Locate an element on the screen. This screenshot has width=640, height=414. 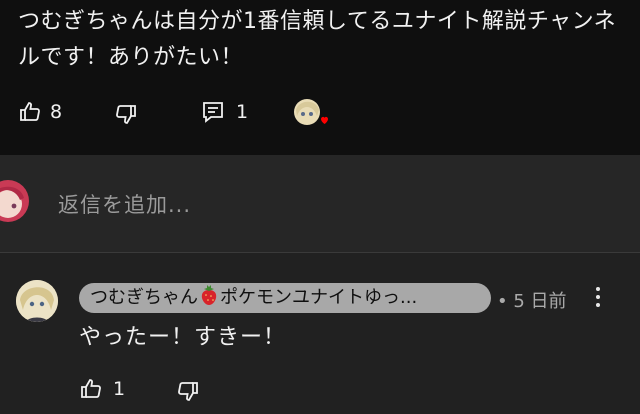
reply-dislike-button is located at coordinates (188, 391).